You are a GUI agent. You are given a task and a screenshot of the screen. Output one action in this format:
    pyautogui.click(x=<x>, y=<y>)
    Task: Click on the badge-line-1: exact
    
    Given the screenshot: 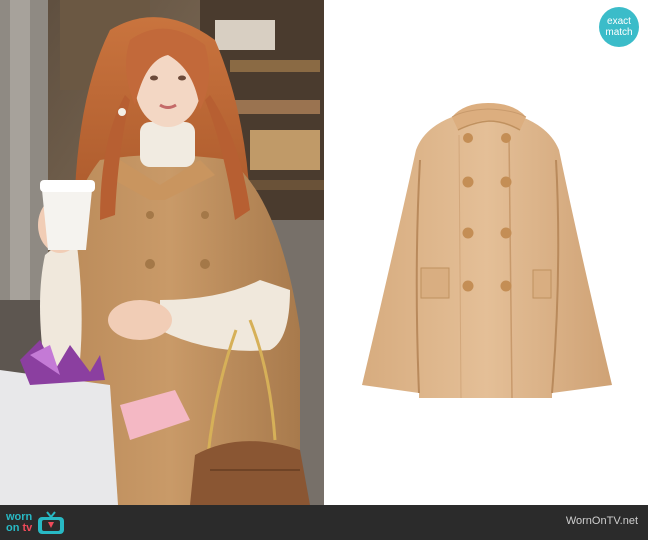 What is the action you would take?
    pyautogui.click(x=619, y=21)
    